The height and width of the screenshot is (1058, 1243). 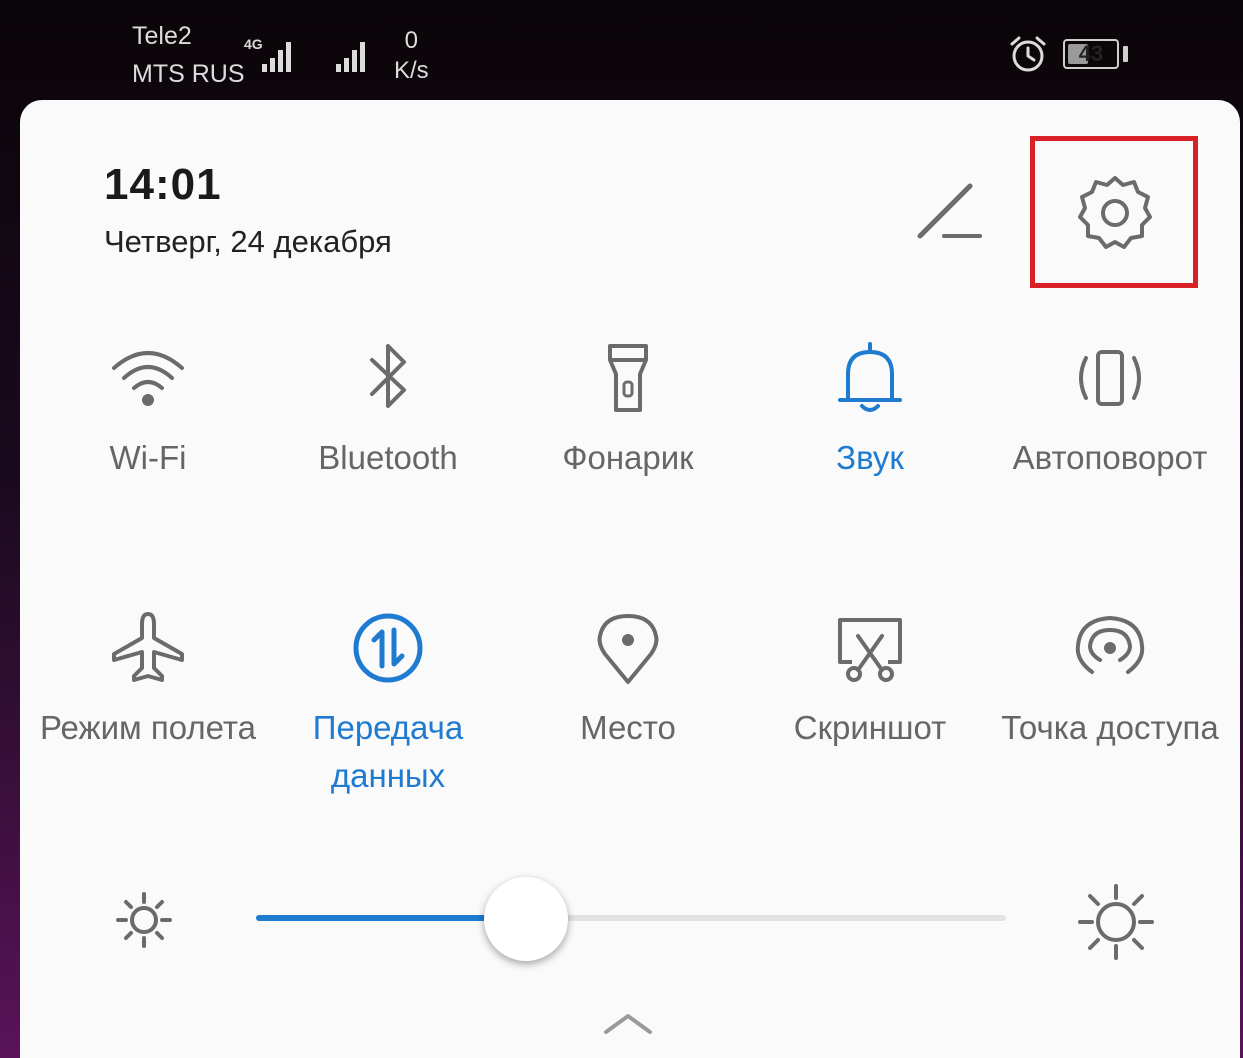 I want to click on wifi-icon, so click(x=148, y=378).